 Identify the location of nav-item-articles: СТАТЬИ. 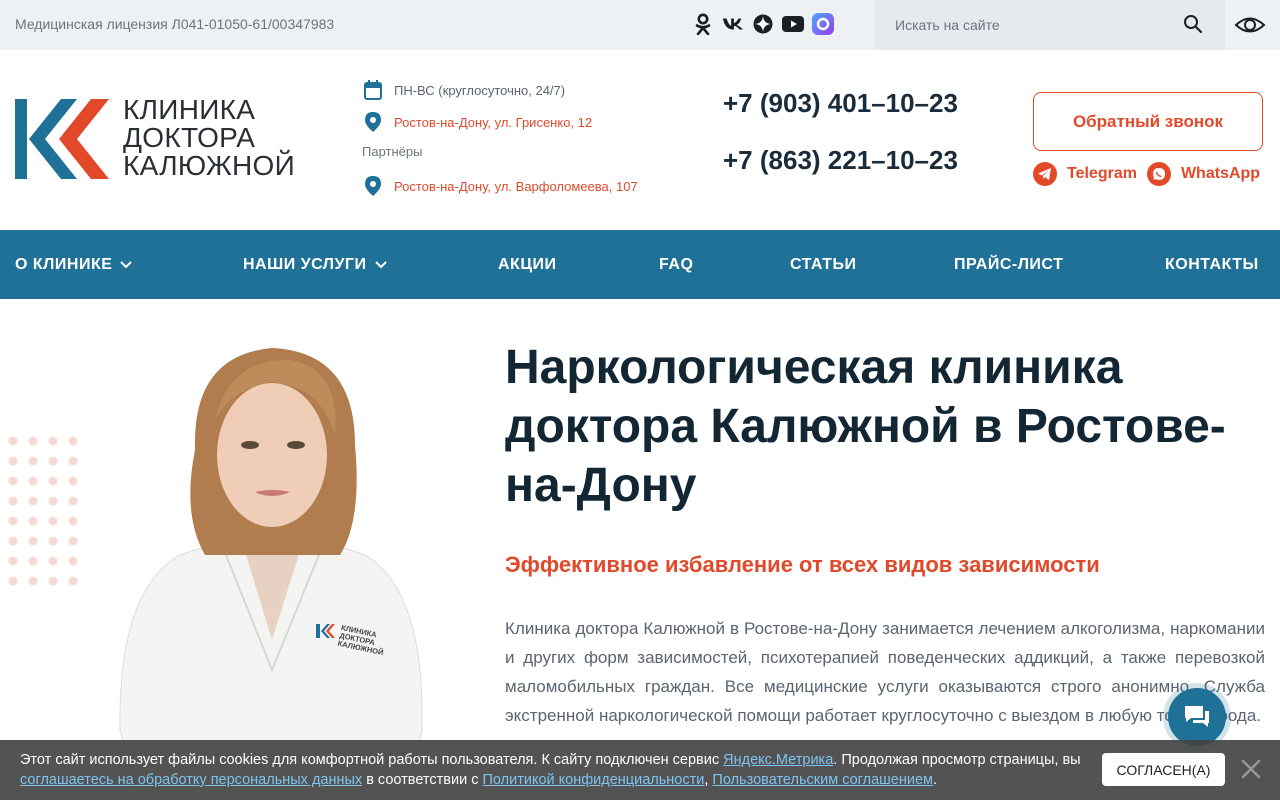
(823, 264).